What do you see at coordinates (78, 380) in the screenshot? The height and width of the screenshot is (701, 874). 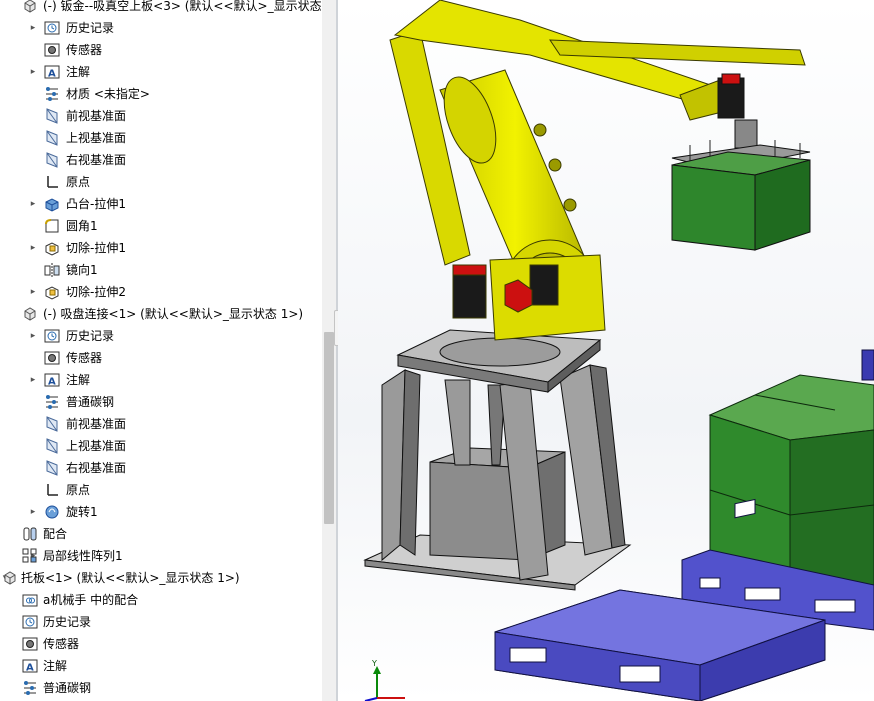 I see `tree-row-label: 注解` at bounding box center [78, 380].